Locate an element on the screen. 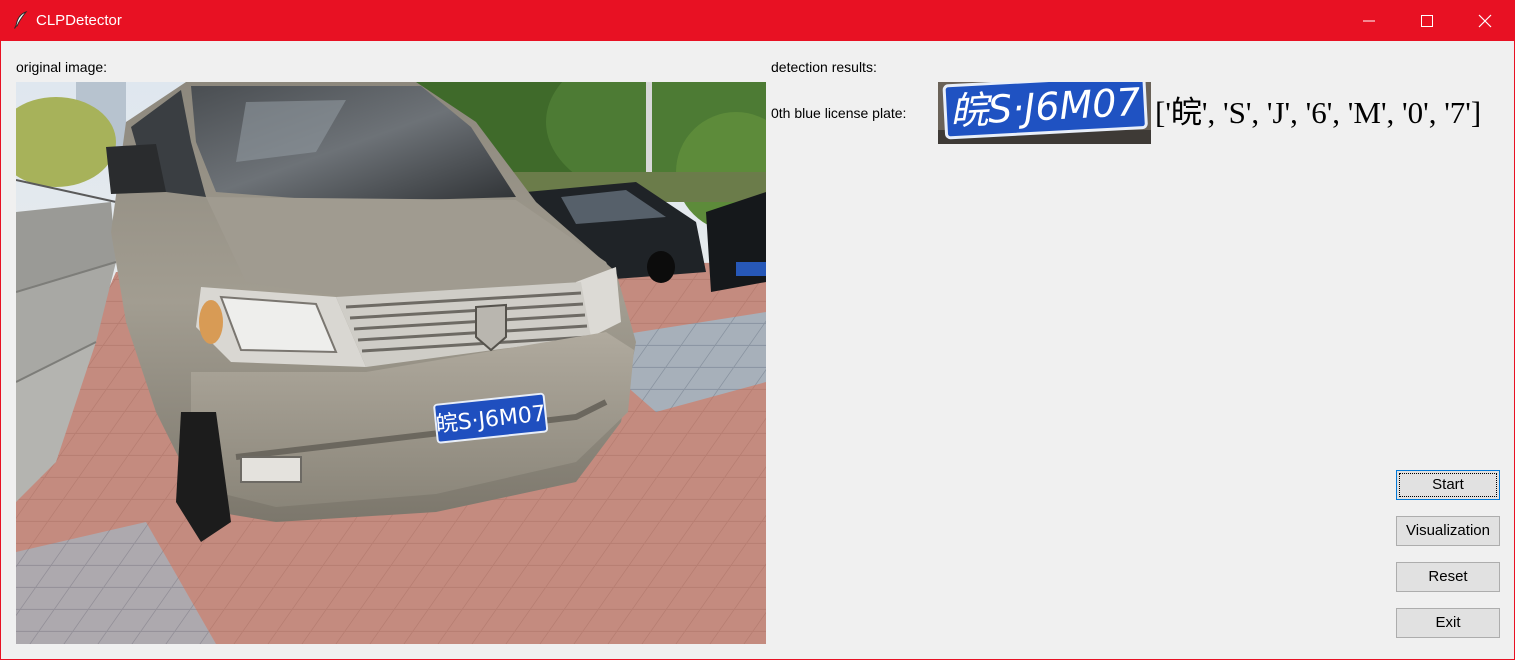 This screenshot has width=1515, height=660. plate-0-label: 0th blue license plate: is located at coordinates (839, 113).